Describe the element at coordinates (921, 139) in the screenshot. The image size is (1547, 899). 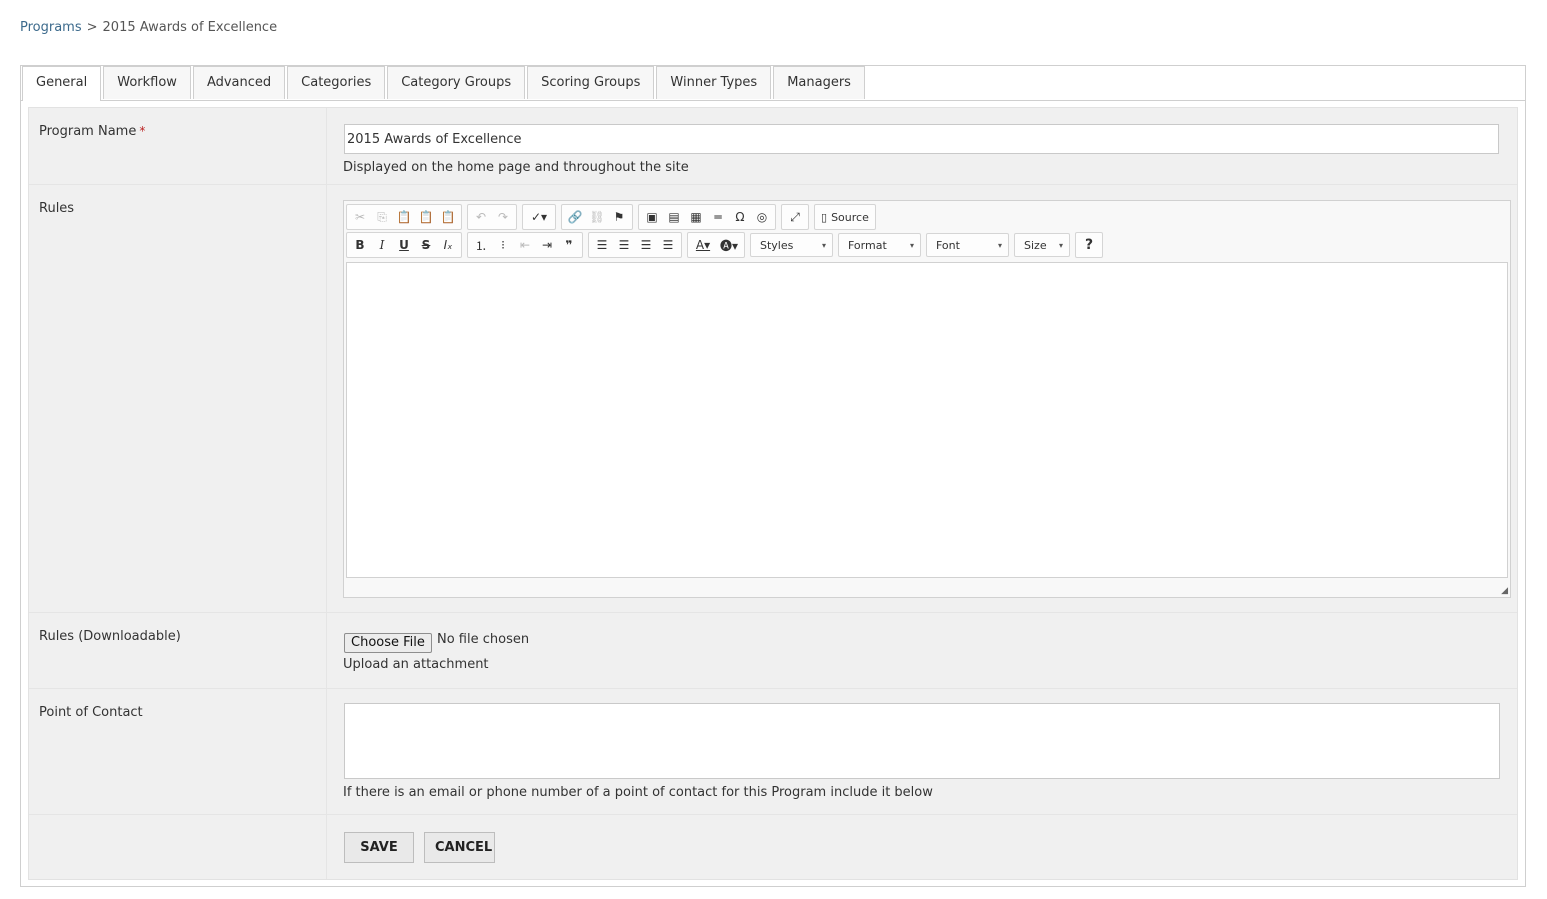
I see `program-name-input` at that location.